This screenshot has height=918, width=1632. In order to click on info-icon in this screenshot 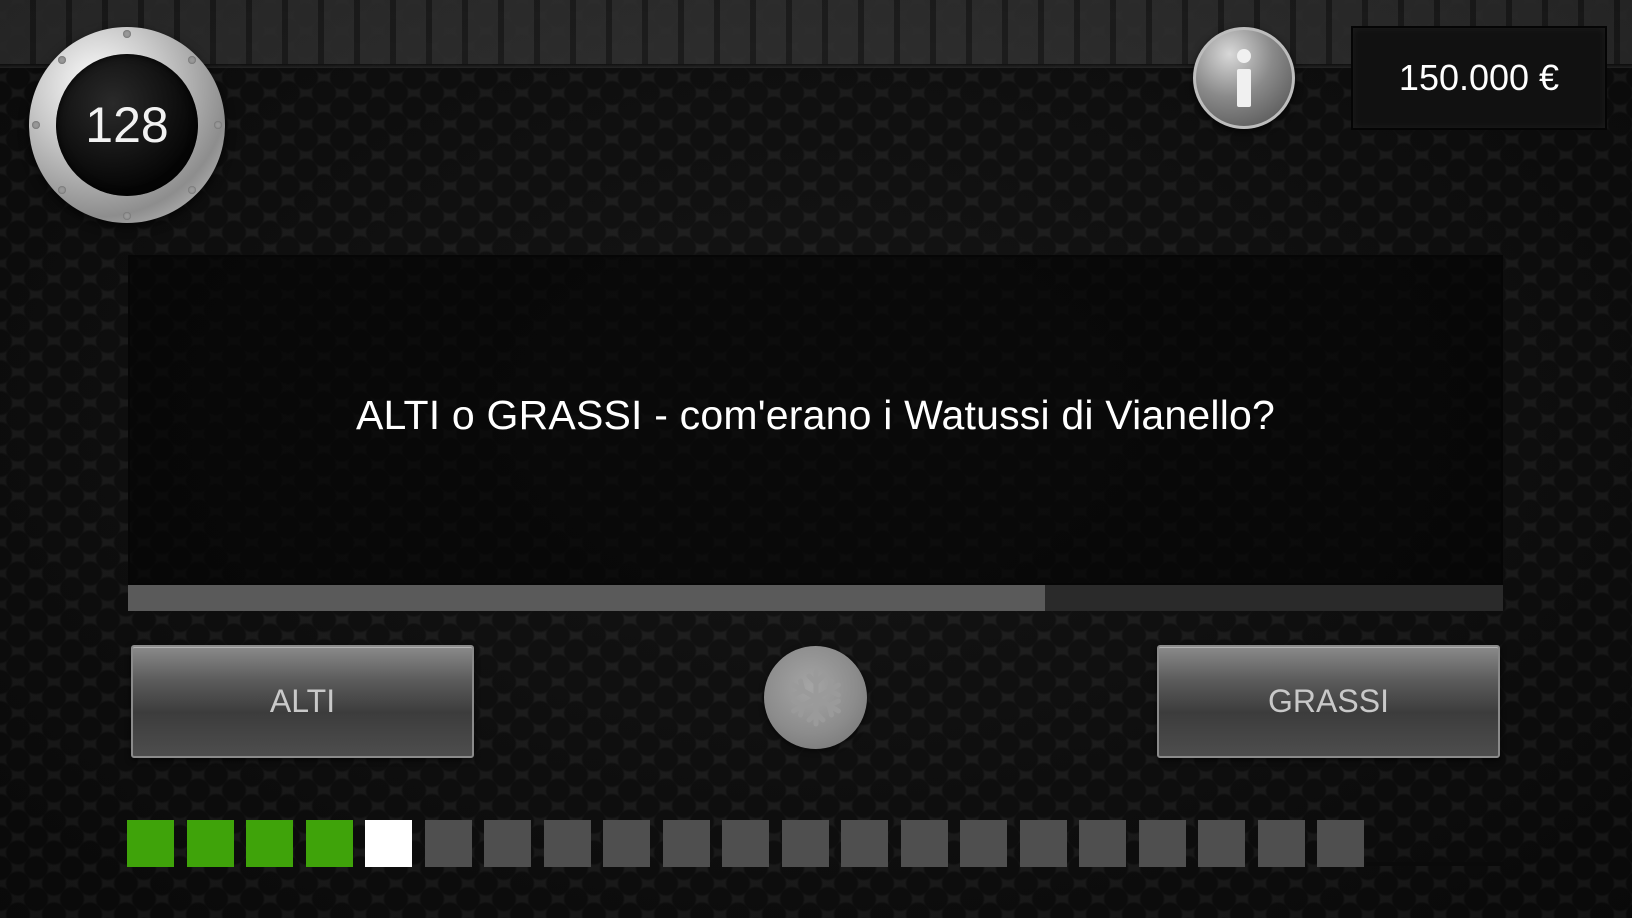, I will do `click(1244, 78)`.